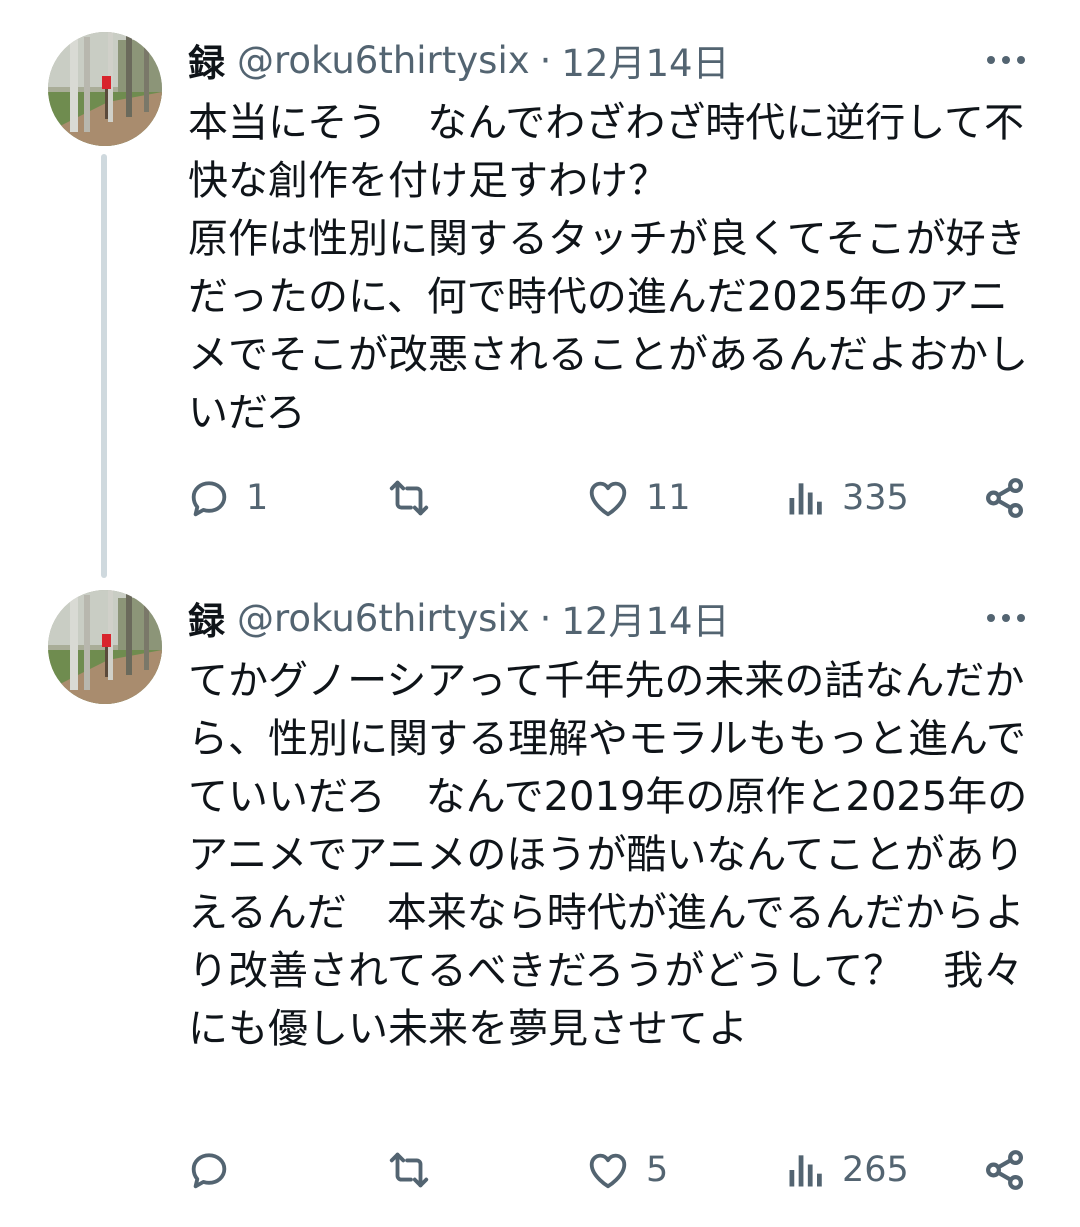  What do you see at coordinates (875, 1170) in the screenshot?
I see `view-count: 265` at bounding box center [875, 1170].